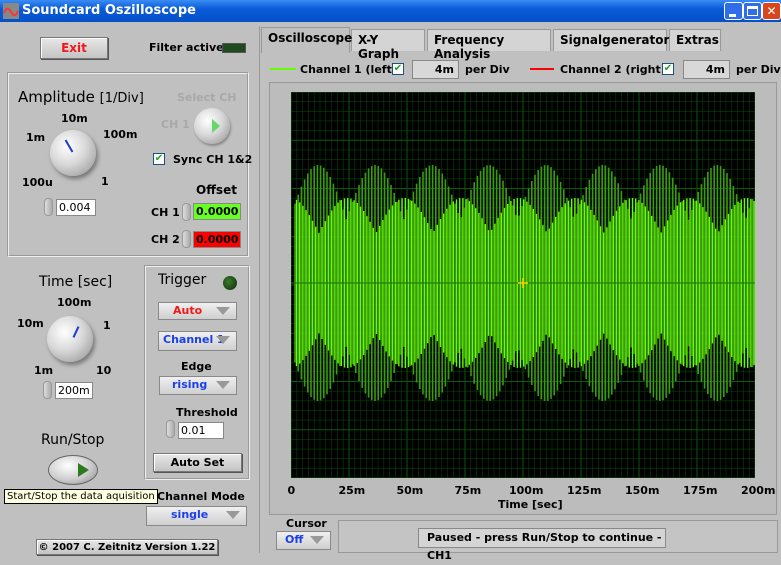  What do you see at coordinates (410, 490) in the screenshot?
I see `x-tick-label: 50m` at bounding box center [410, 490].